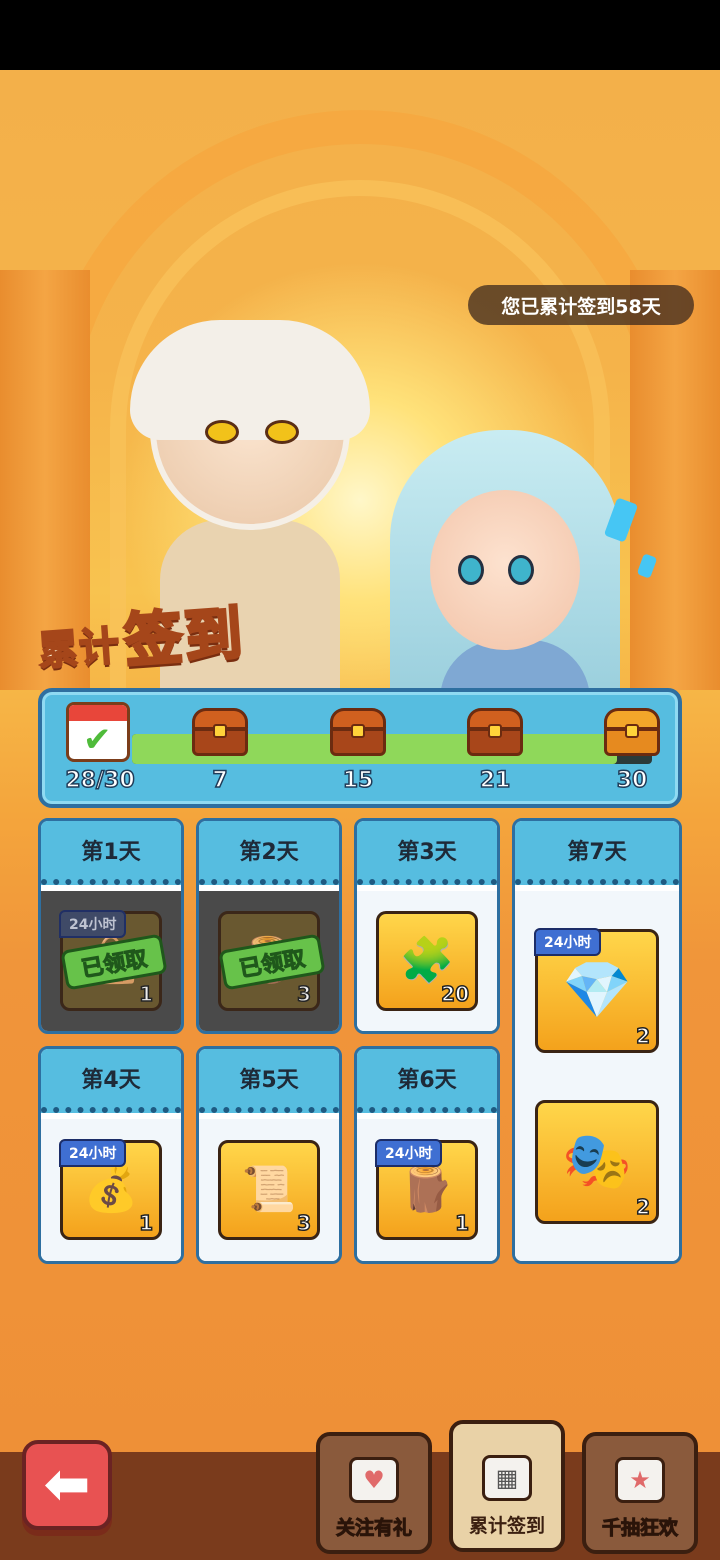  What do you see at coordinates (98, 732) in the screenshot?
I see `calendar-check-icon: ✔` at bounding box center [98, 732].